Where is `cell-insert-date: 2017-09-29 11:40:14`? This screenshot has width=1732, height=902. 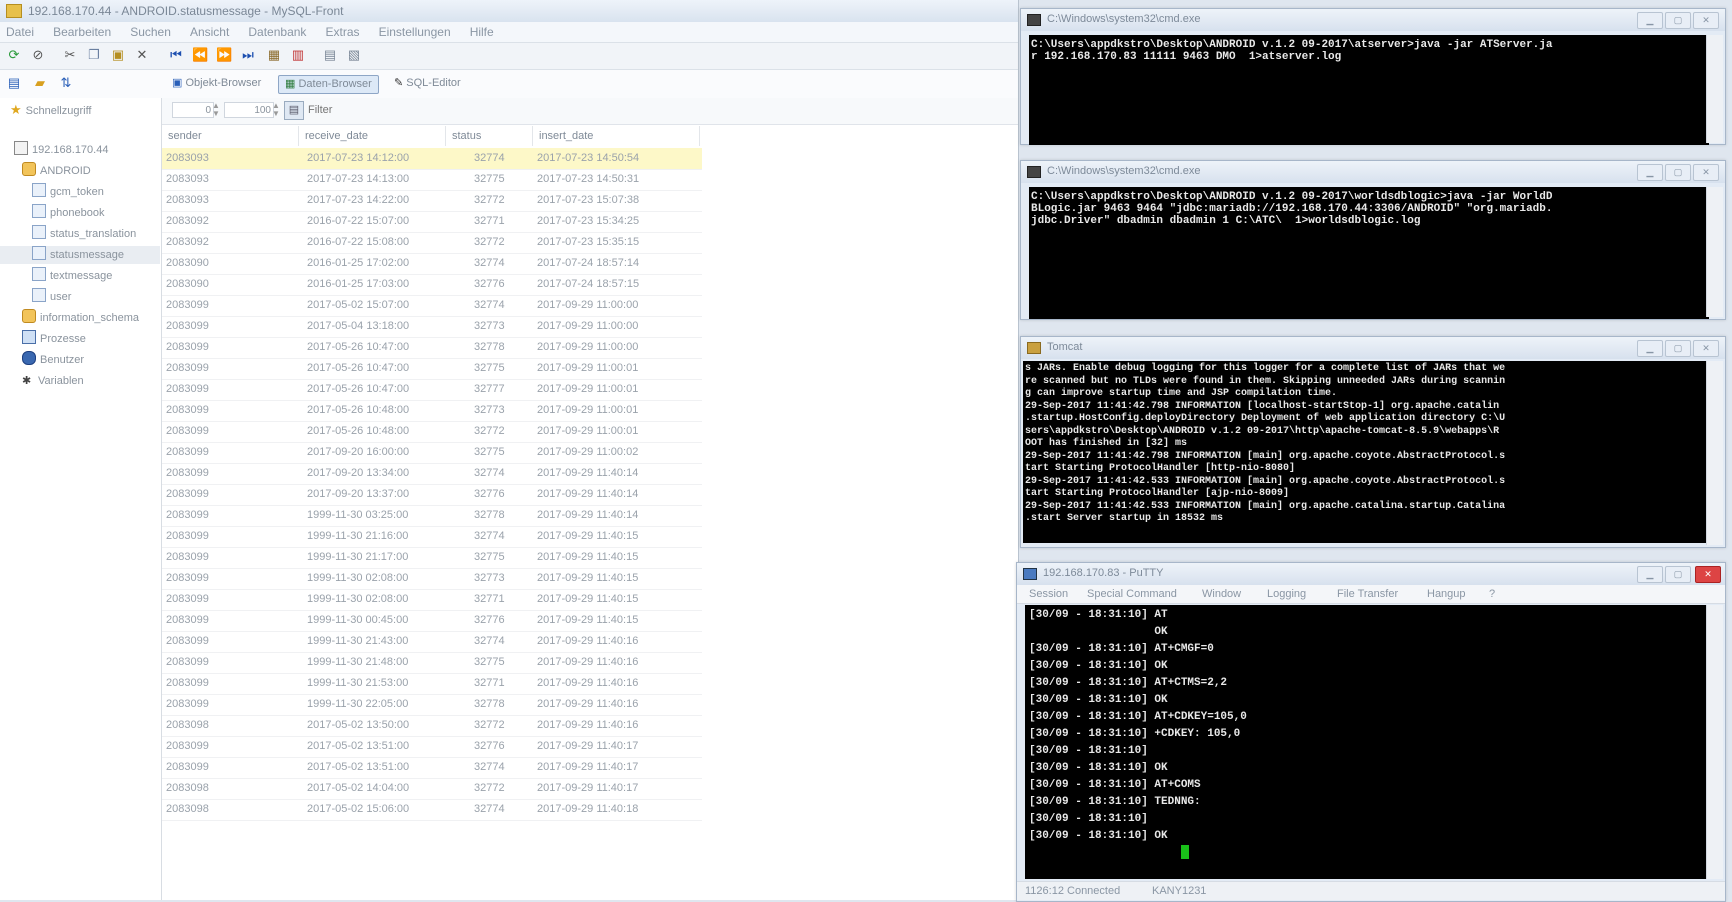 cell-insert-date: 2017-09-29 11:40:14 is located at coordinates (587, 494).